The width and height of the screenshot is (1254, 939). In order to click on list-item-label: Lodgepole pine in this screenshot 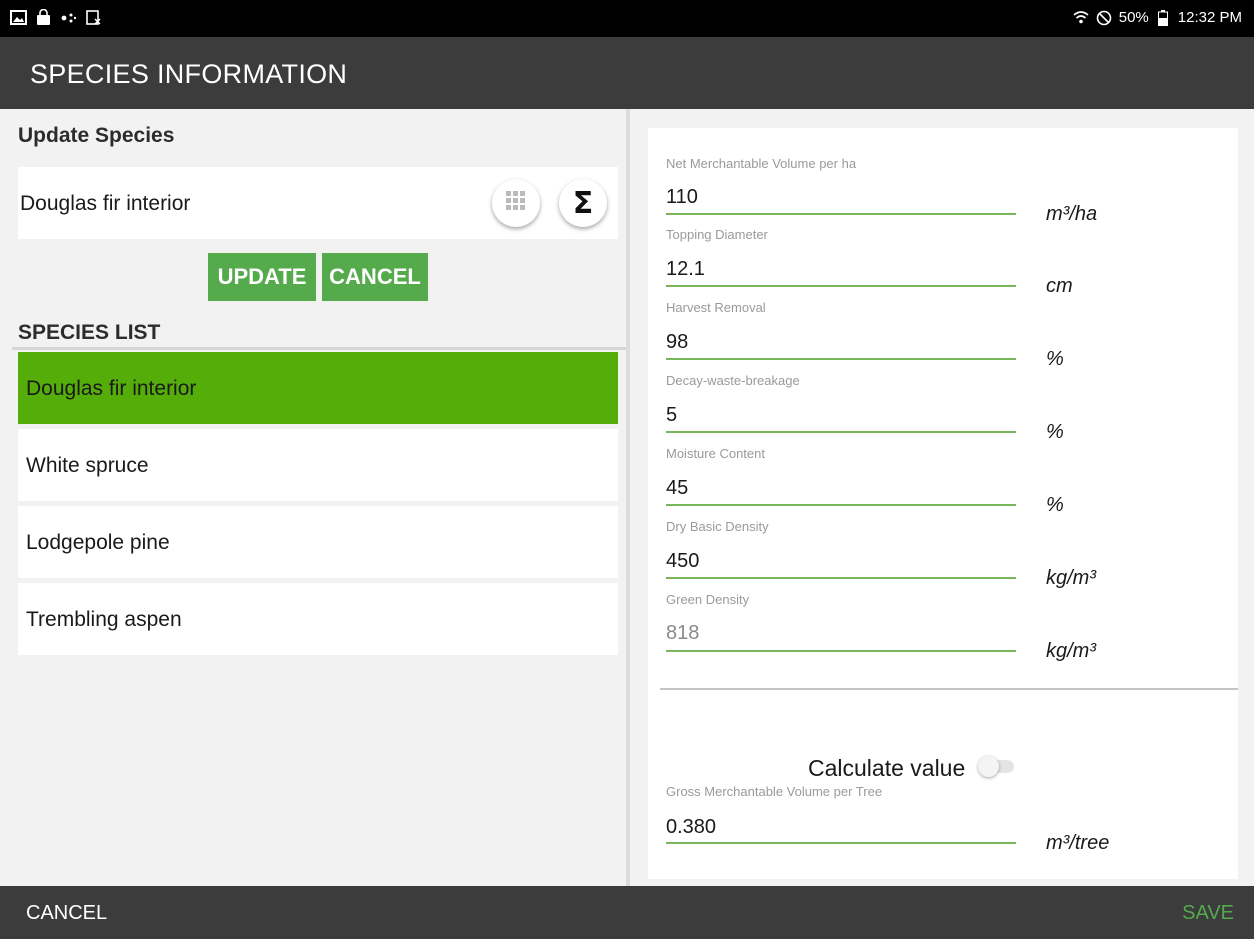, I will do `click(98, 542)`.